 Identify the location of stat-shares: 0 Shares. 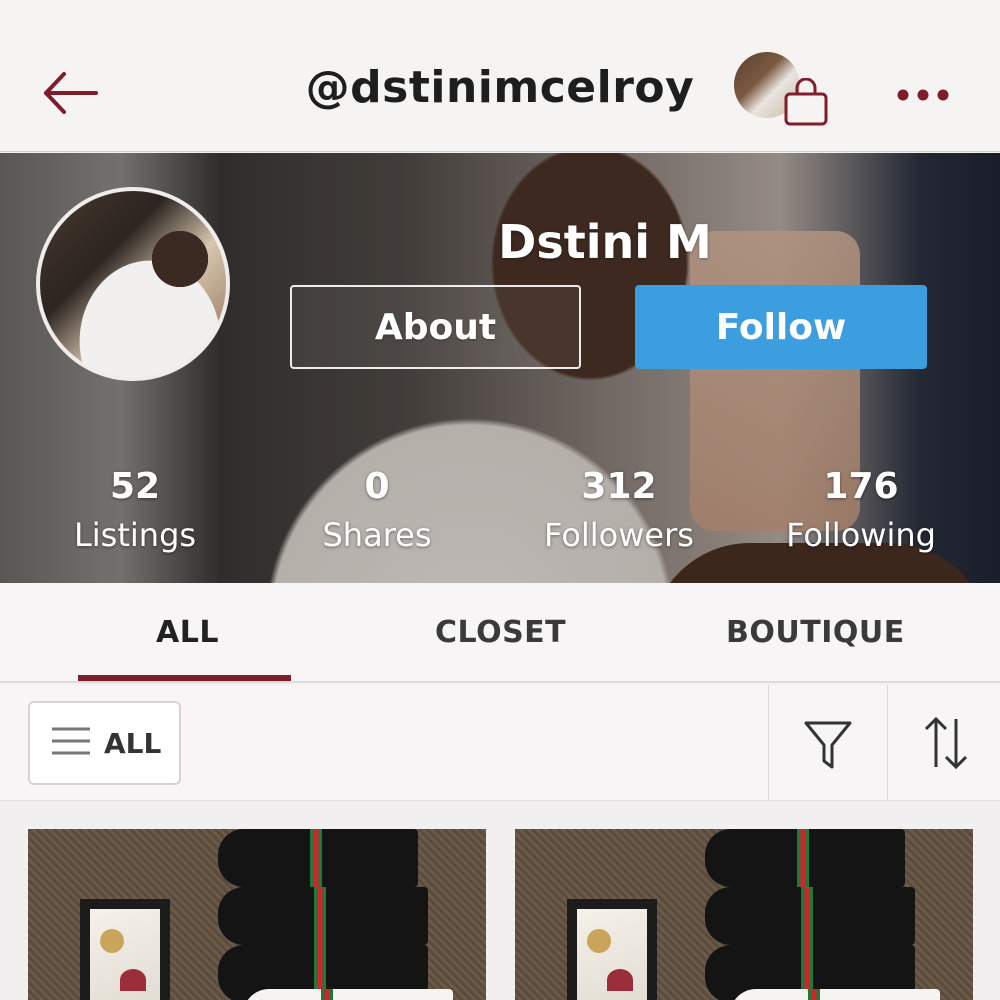
(377, 513).